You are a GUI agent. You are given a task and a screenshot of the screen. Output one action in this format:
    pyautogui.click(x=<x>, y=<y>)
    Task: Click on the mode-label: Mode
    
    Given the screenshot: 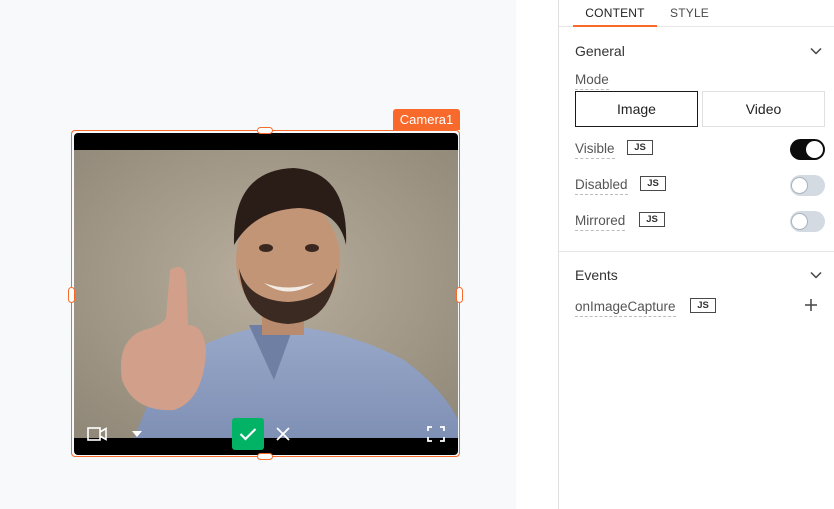 What is the action you would take?
    pyautogui.click(x=592, y=81)
    